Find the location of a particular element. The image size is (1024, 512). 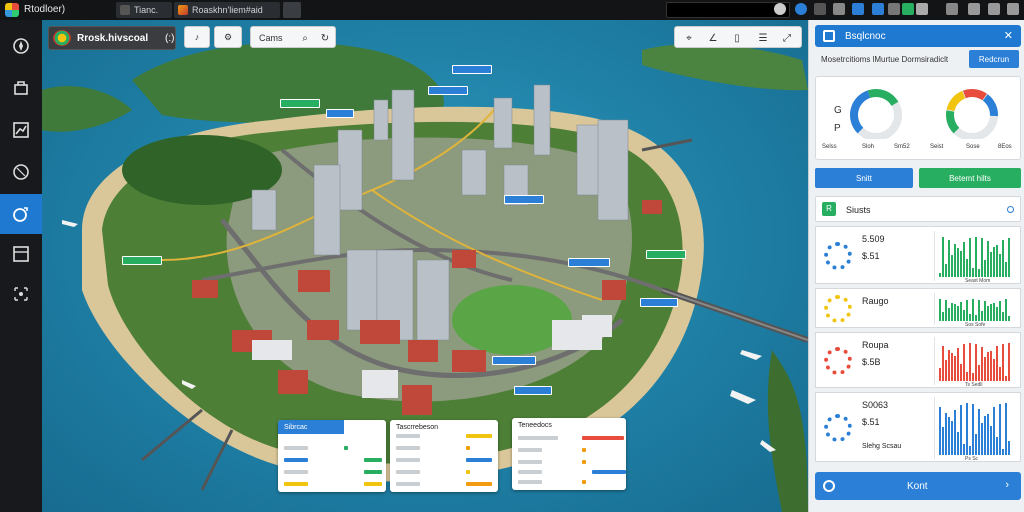

tab-2: Roaskhn'liem#aid is located at coordinates (227, 10).